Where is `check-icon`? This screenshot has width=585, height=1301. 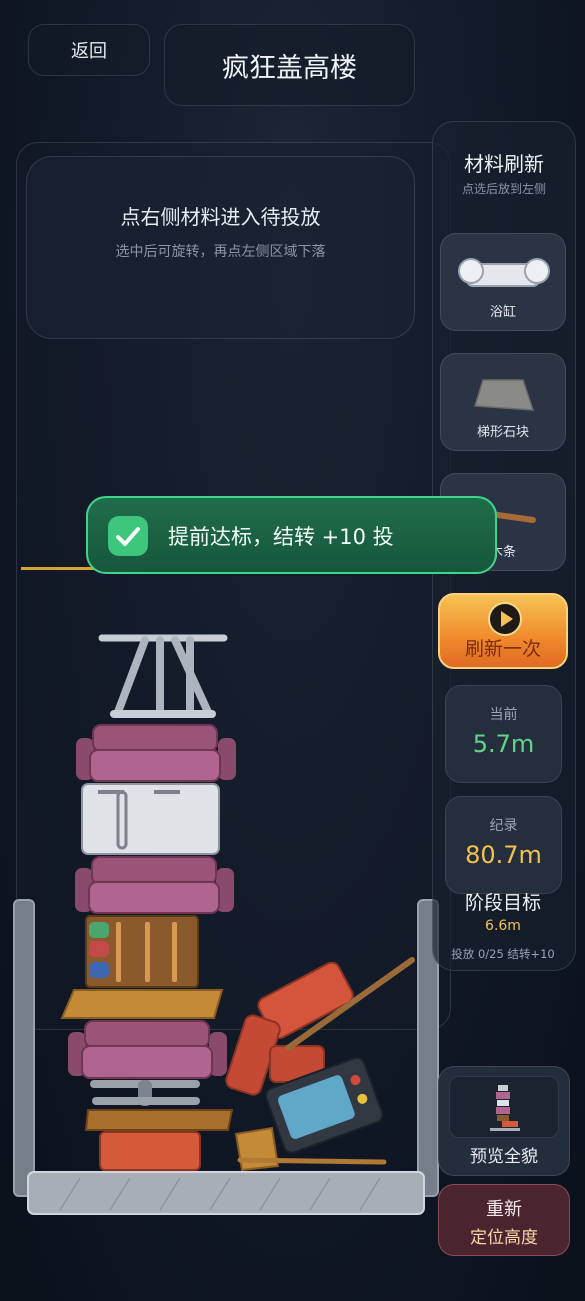 check-icon is located at coordinates (128, 536).